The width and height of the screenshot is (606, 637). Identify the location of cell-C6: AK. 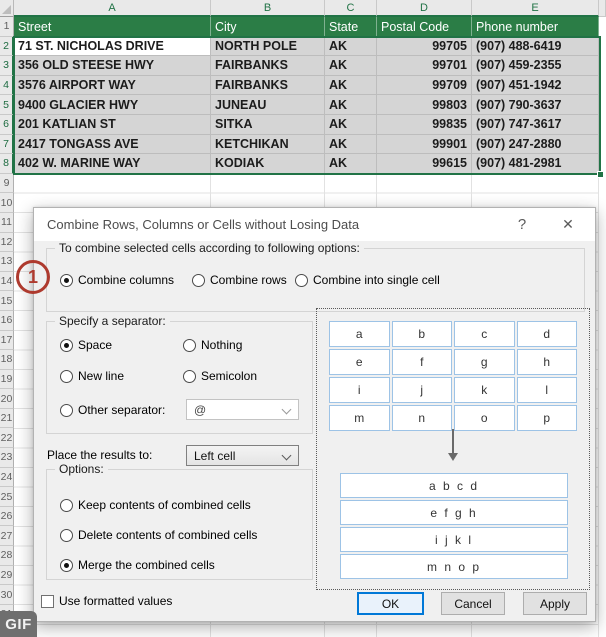
(351, 124).